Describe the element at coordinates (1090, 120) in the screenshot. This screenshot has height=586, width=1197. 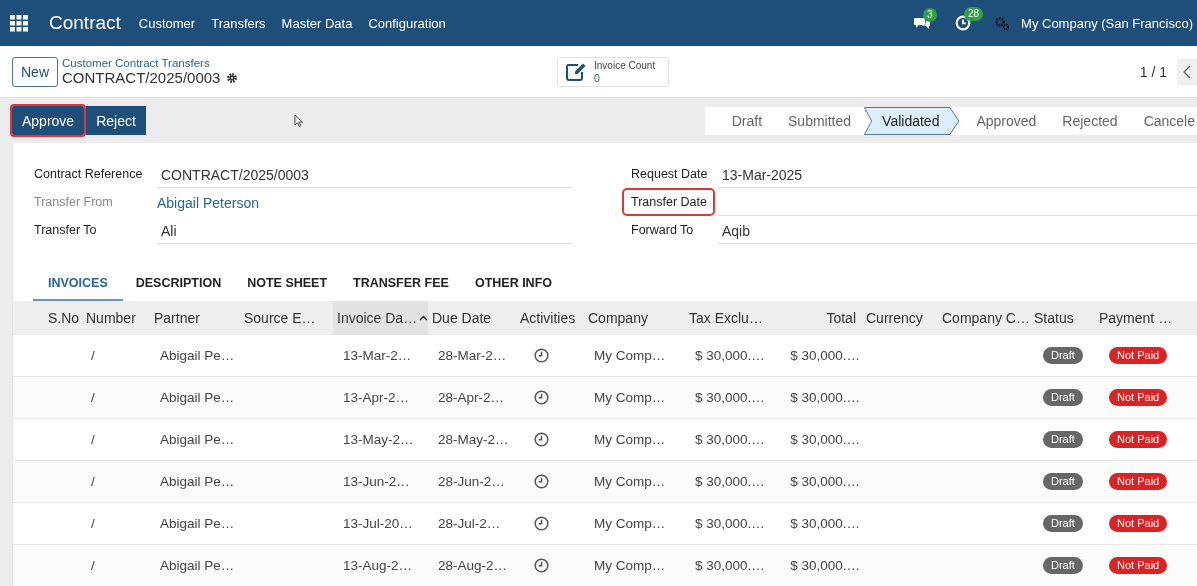
I see `status-stage: Rejected` at that location.